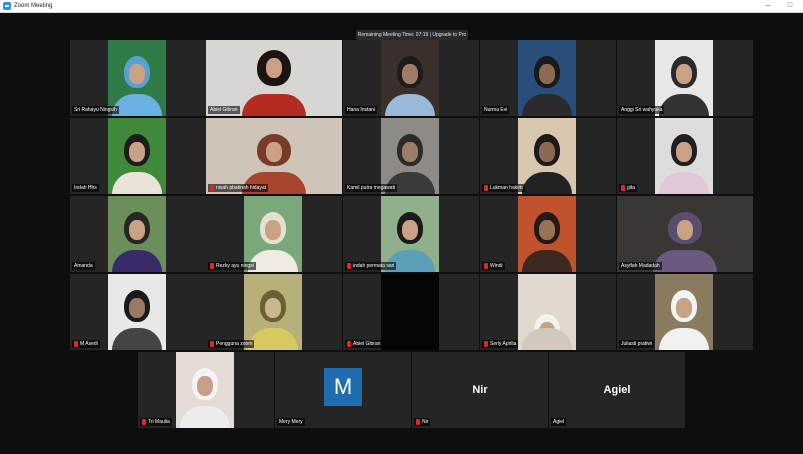  What do you see at coordinates (493, 266) in the screenshot?
I see `participant-name: Windi` at bounding box center [493, 266].